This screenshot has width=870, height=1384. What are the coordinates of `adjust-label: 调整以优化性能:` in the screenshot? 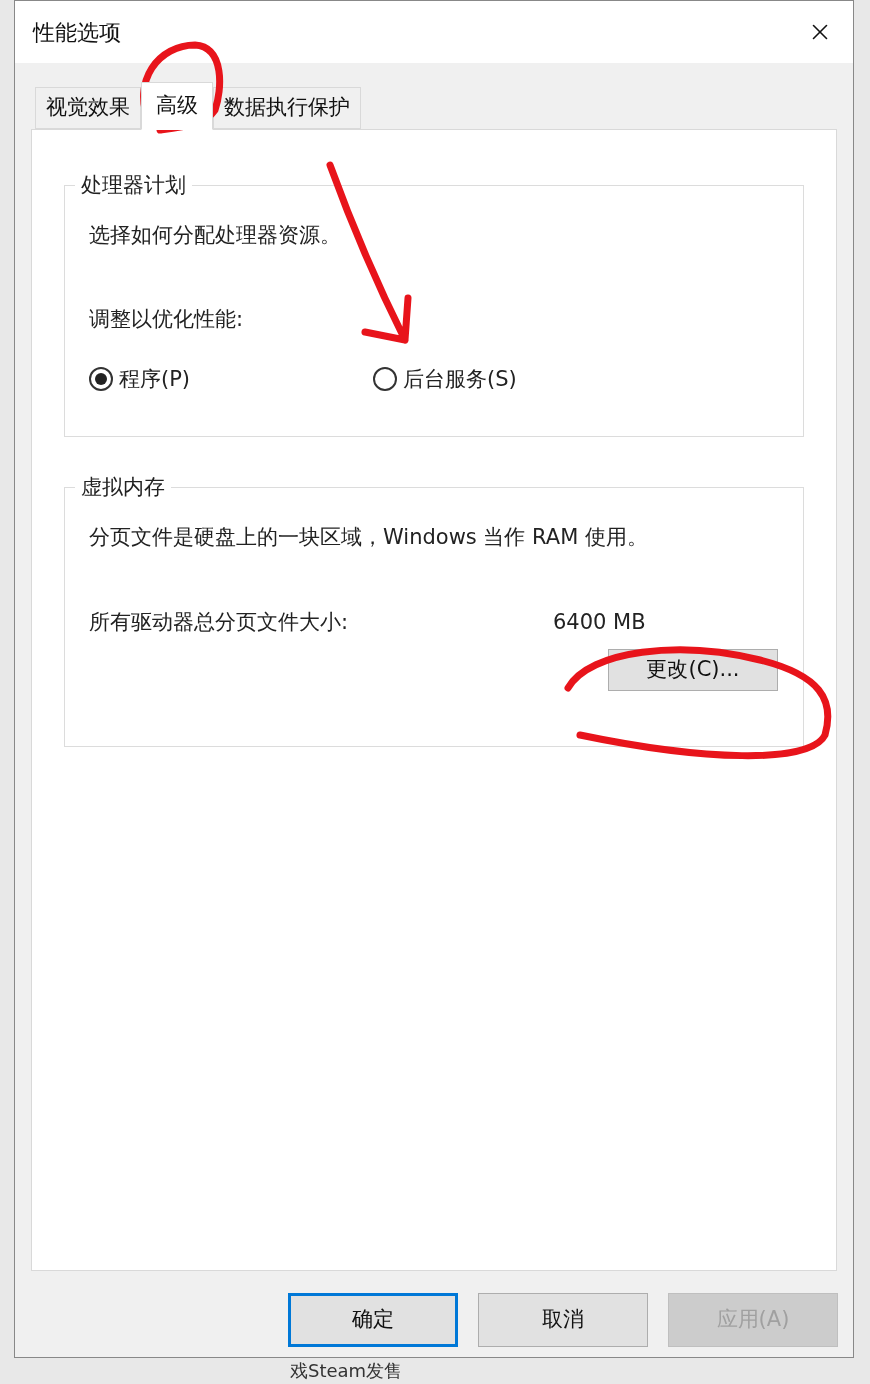 It's located at (167, 319).